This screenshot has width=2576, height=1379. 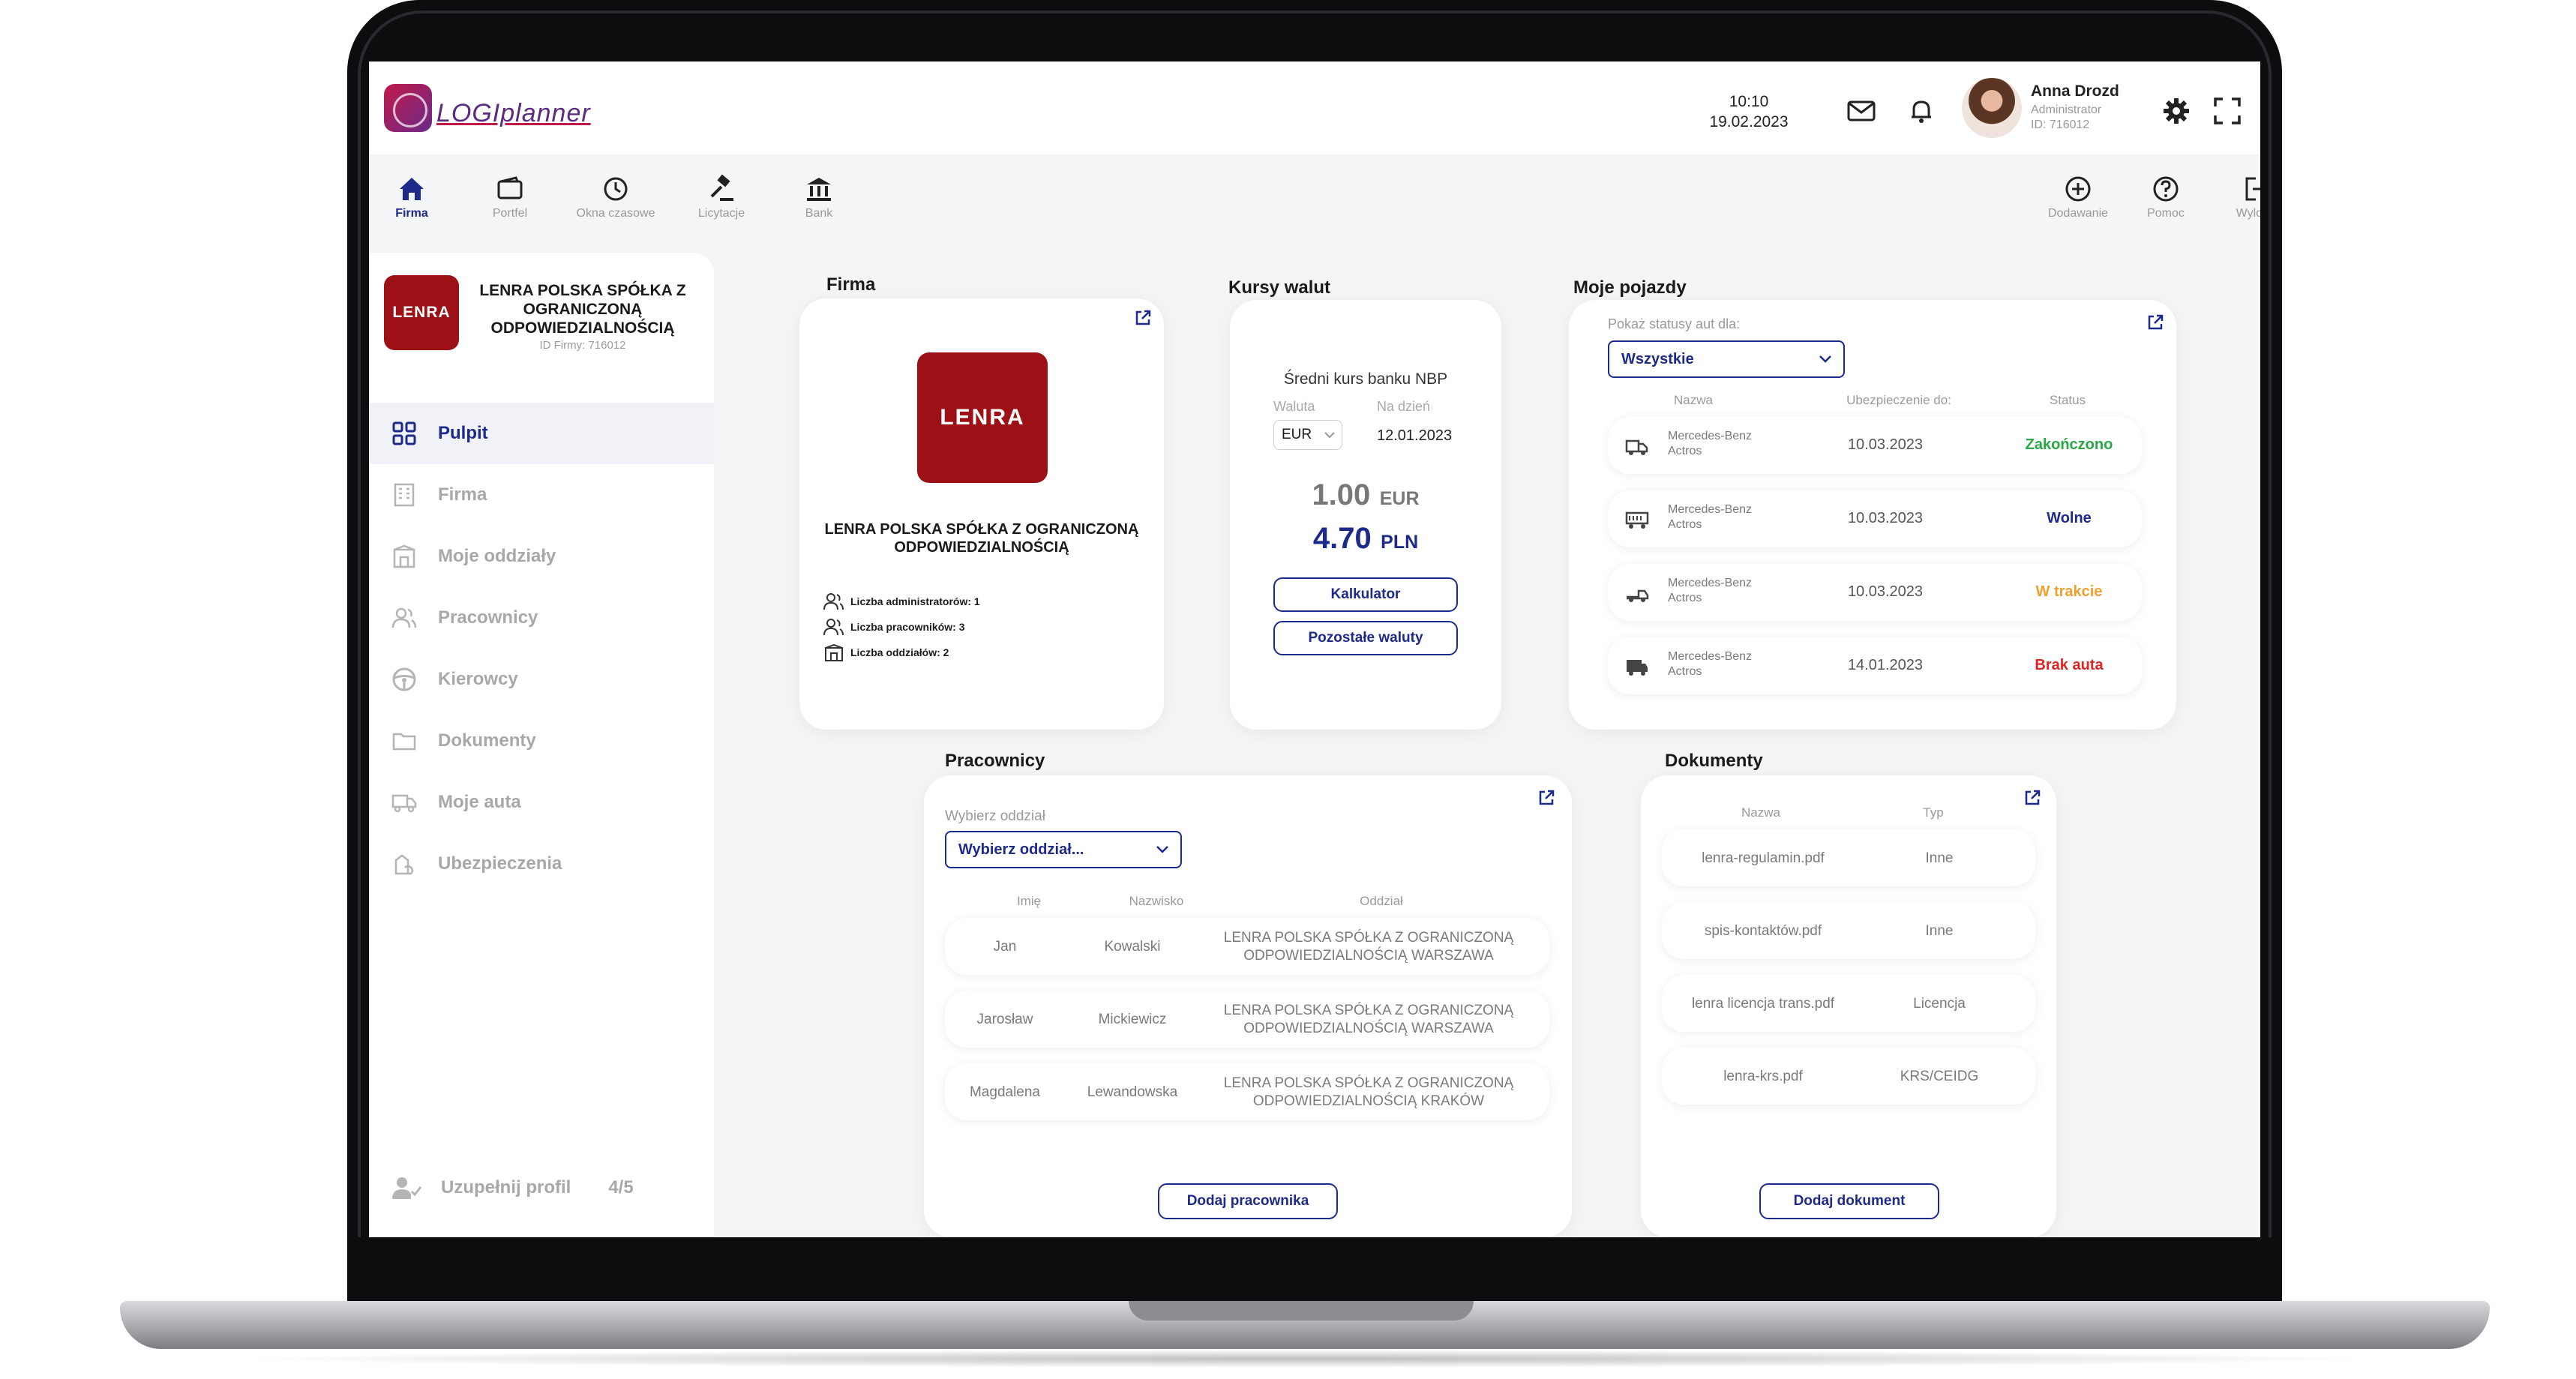 What do you see at coordinates (541, 433) in the screenshot?
I see `sidebar-item-pulpit: Pulpit` at bounding box center [541, 433].